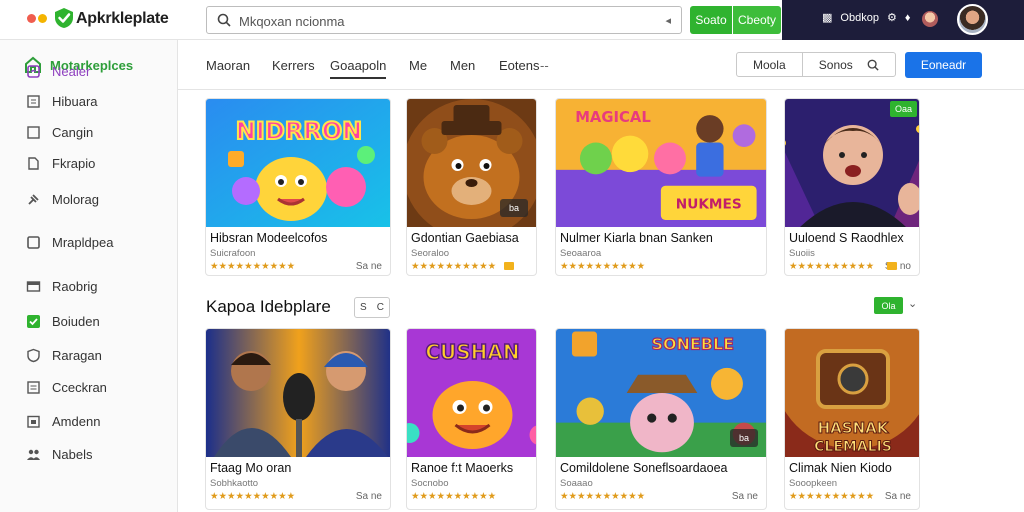 Image resolution: width=1024 pixels, height=512 pixels. I want to click on search-input, so click(444, 21).